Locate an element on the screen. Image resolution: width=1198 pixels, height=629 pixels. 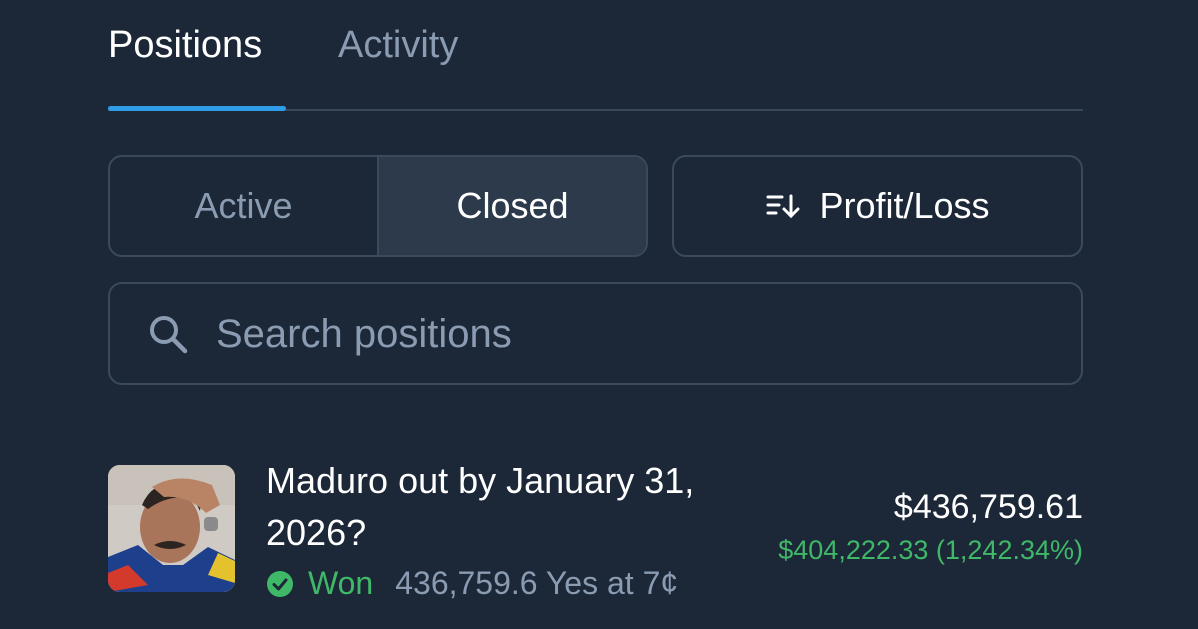
search-icon is located at coordinates (168, 336).